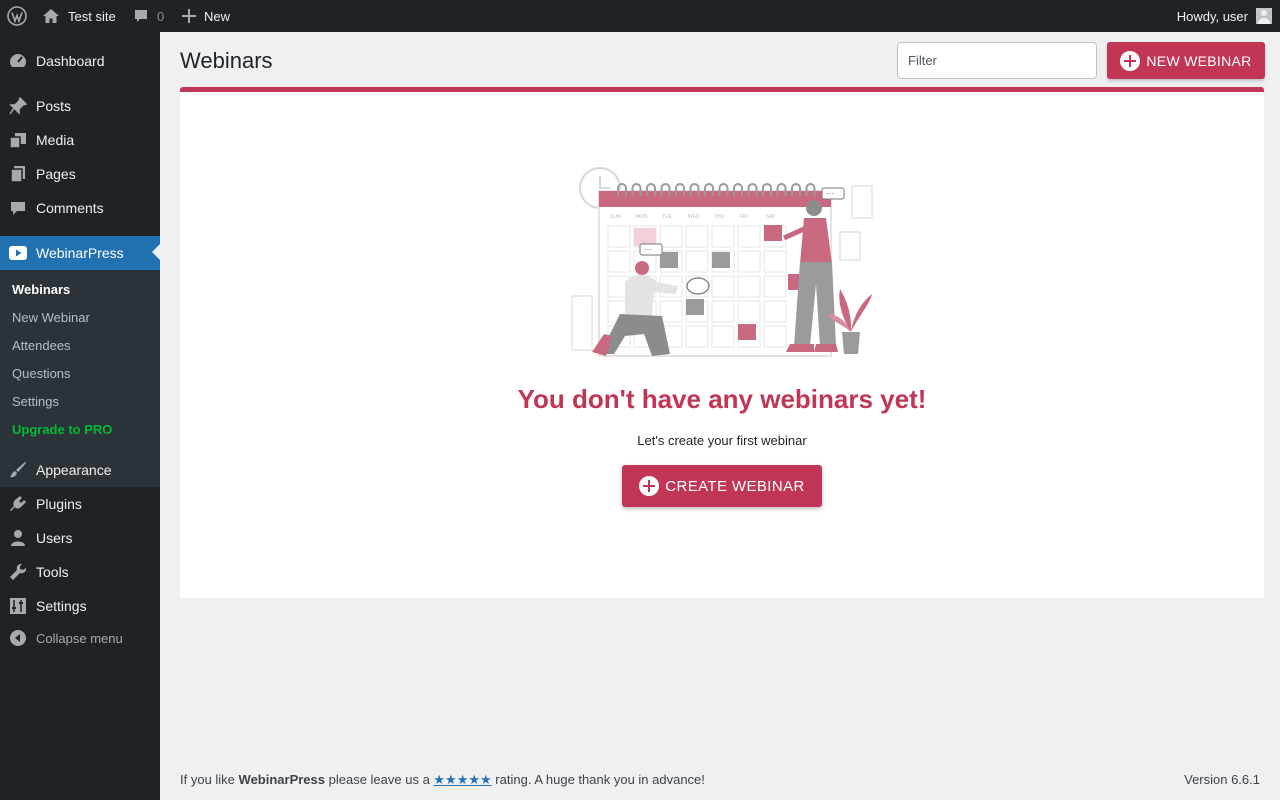 This screenshot has height=800, width=1280. Describe the element at coordinates (54, 106) in the screenshot. I see `menu-label-posts: Posts` at that location.